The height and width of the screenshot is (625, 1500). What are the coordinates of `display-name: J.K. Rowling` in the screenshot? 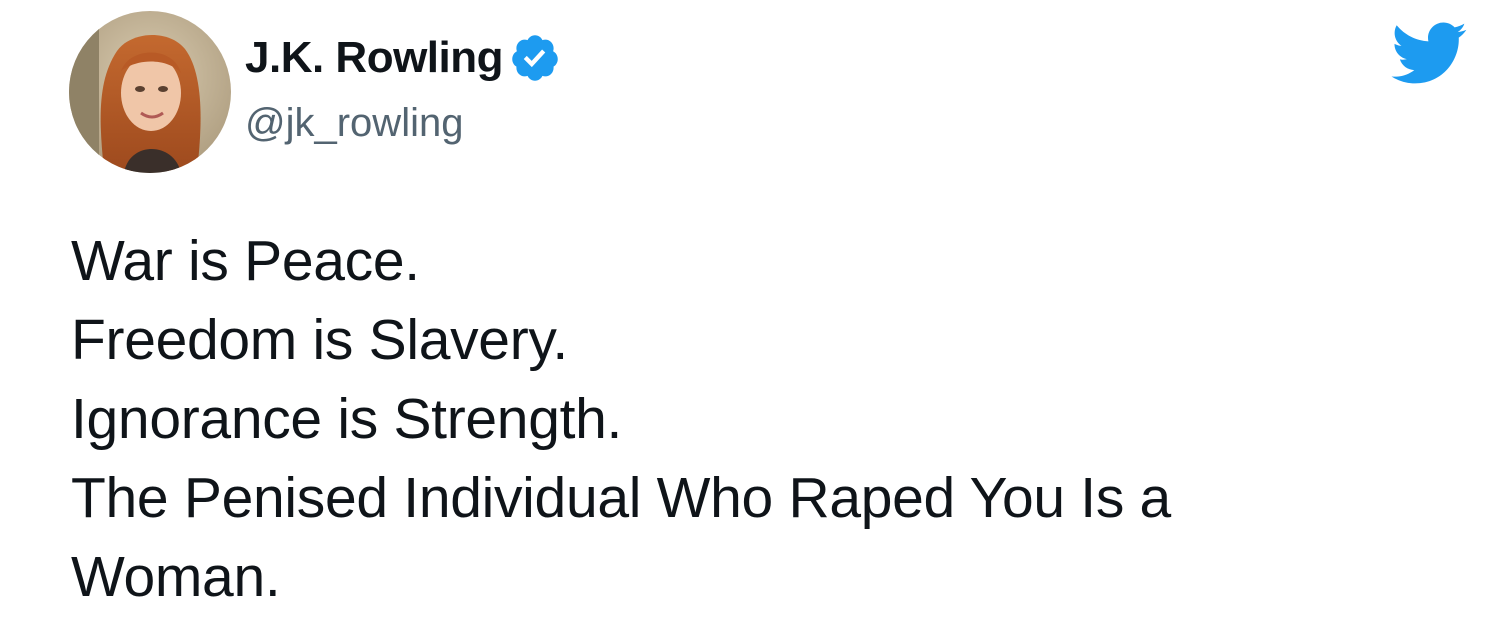 It's located at (374, 58).